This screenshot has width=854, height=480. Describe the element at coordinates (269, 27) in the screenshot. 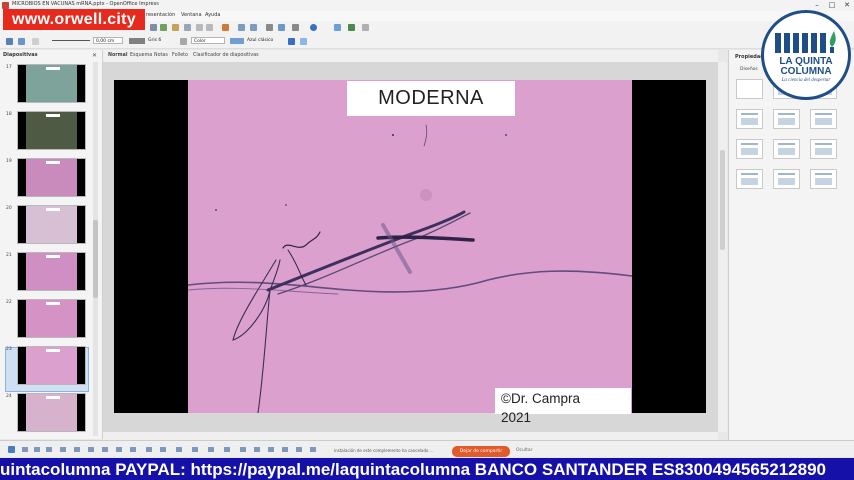

I see `chart-icon` at that location.